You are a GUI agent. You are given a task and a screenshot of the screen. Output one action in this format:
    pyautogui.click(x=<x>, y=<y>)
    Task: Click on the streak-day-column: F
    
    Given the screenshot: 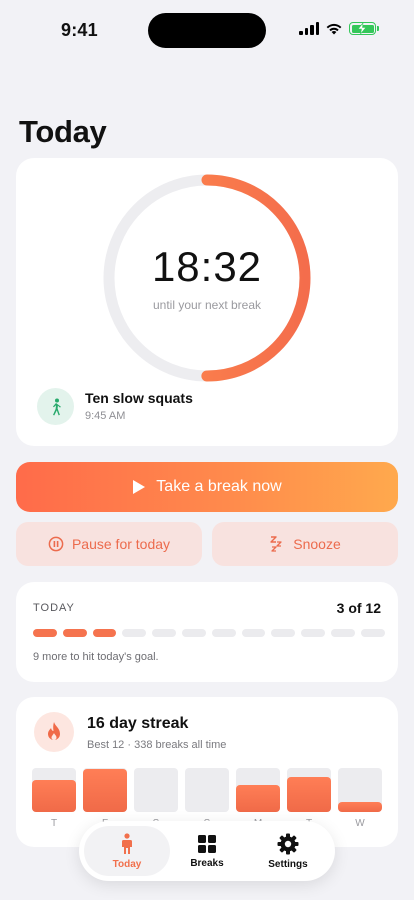 What is the action you would take?
    pyautogui.click(x=105, y=798)
    